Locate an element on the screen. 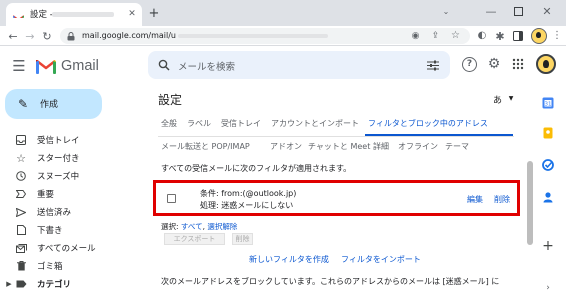 The height and width of the screenshot is (299, 566). sidebar-item-starred: ☆ スター付き is located at coordinates (73, 158).